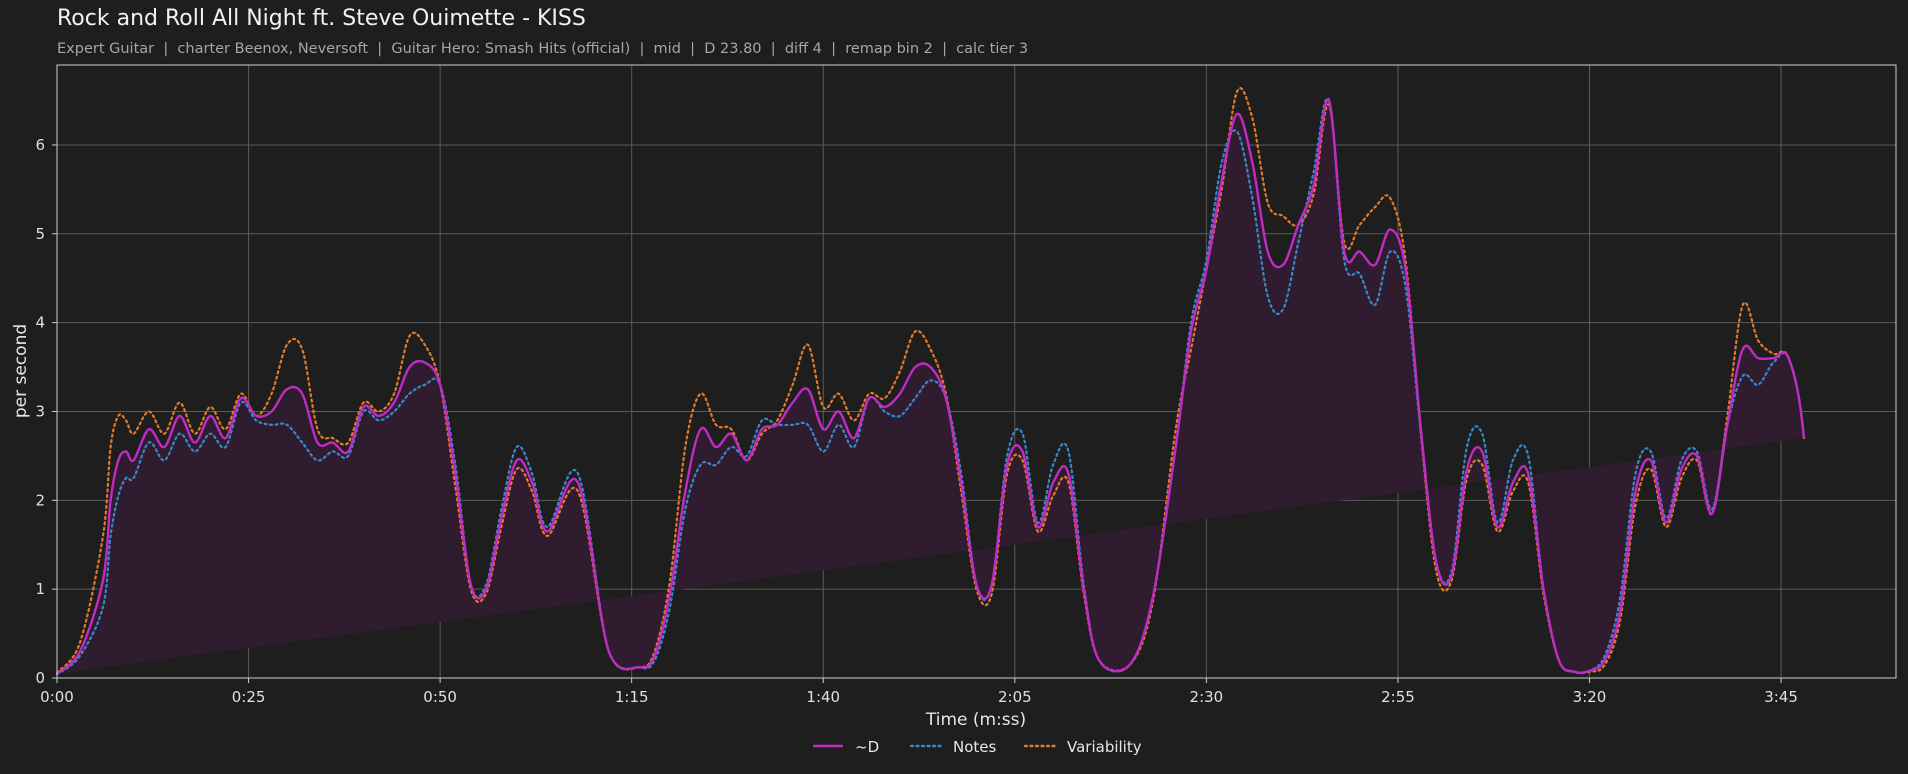 The height and width of the screenshot is (774, 1908). I want to click on x-tick-label: 1:40, so click(823, 697).